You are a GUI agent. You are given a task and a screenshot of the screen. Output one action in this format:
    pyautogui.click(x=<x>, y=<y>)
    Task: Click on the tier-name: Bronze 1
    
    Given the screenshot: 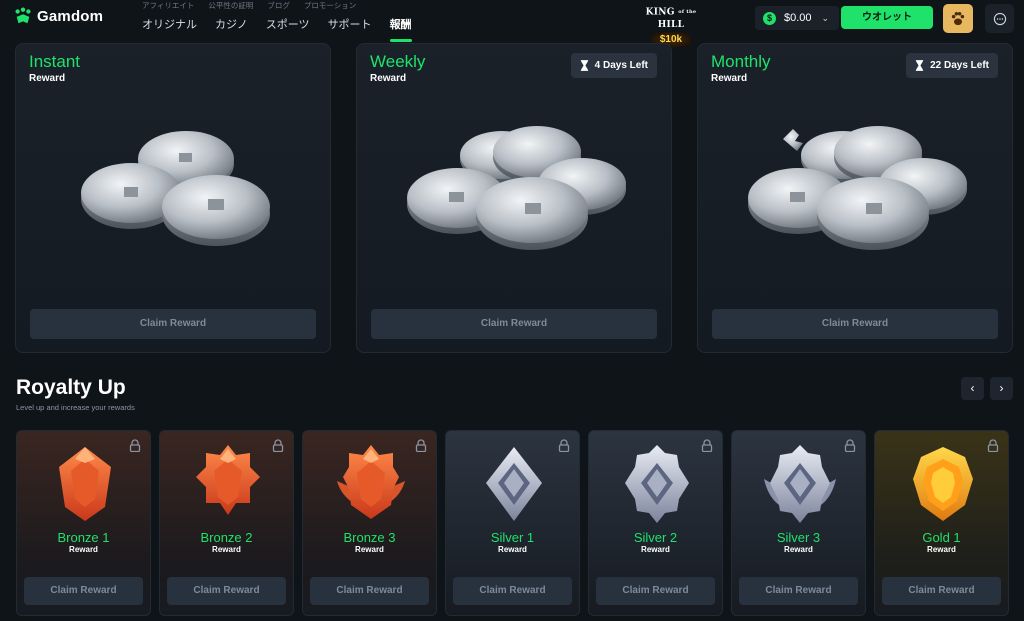 What is the action you would take?
    pyautogui.click(x=83, y=537)
    